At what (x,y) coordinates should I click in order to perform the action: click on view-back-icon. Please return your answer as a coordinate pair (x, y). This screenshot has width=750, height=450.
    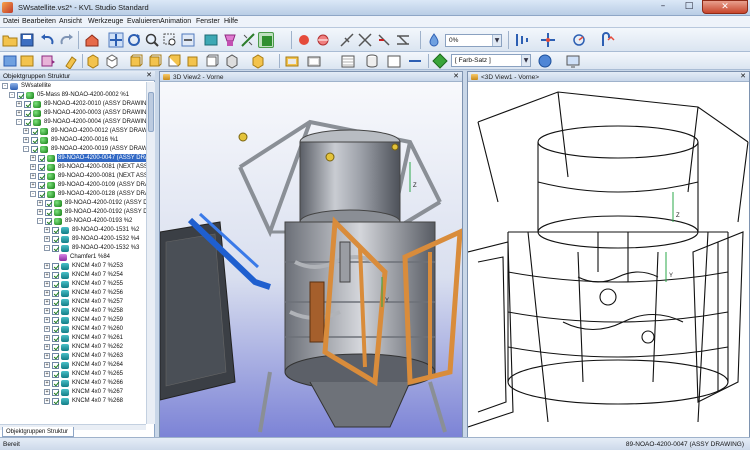
    Looking at the image, I should click on (112, 61).